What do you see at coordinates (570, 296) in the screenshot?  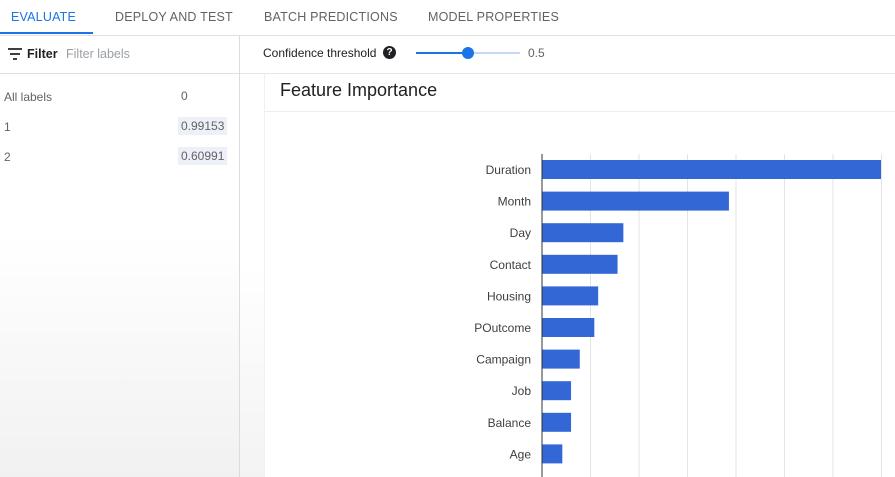 I see `bar-housing` at bounding box center [570, 296].